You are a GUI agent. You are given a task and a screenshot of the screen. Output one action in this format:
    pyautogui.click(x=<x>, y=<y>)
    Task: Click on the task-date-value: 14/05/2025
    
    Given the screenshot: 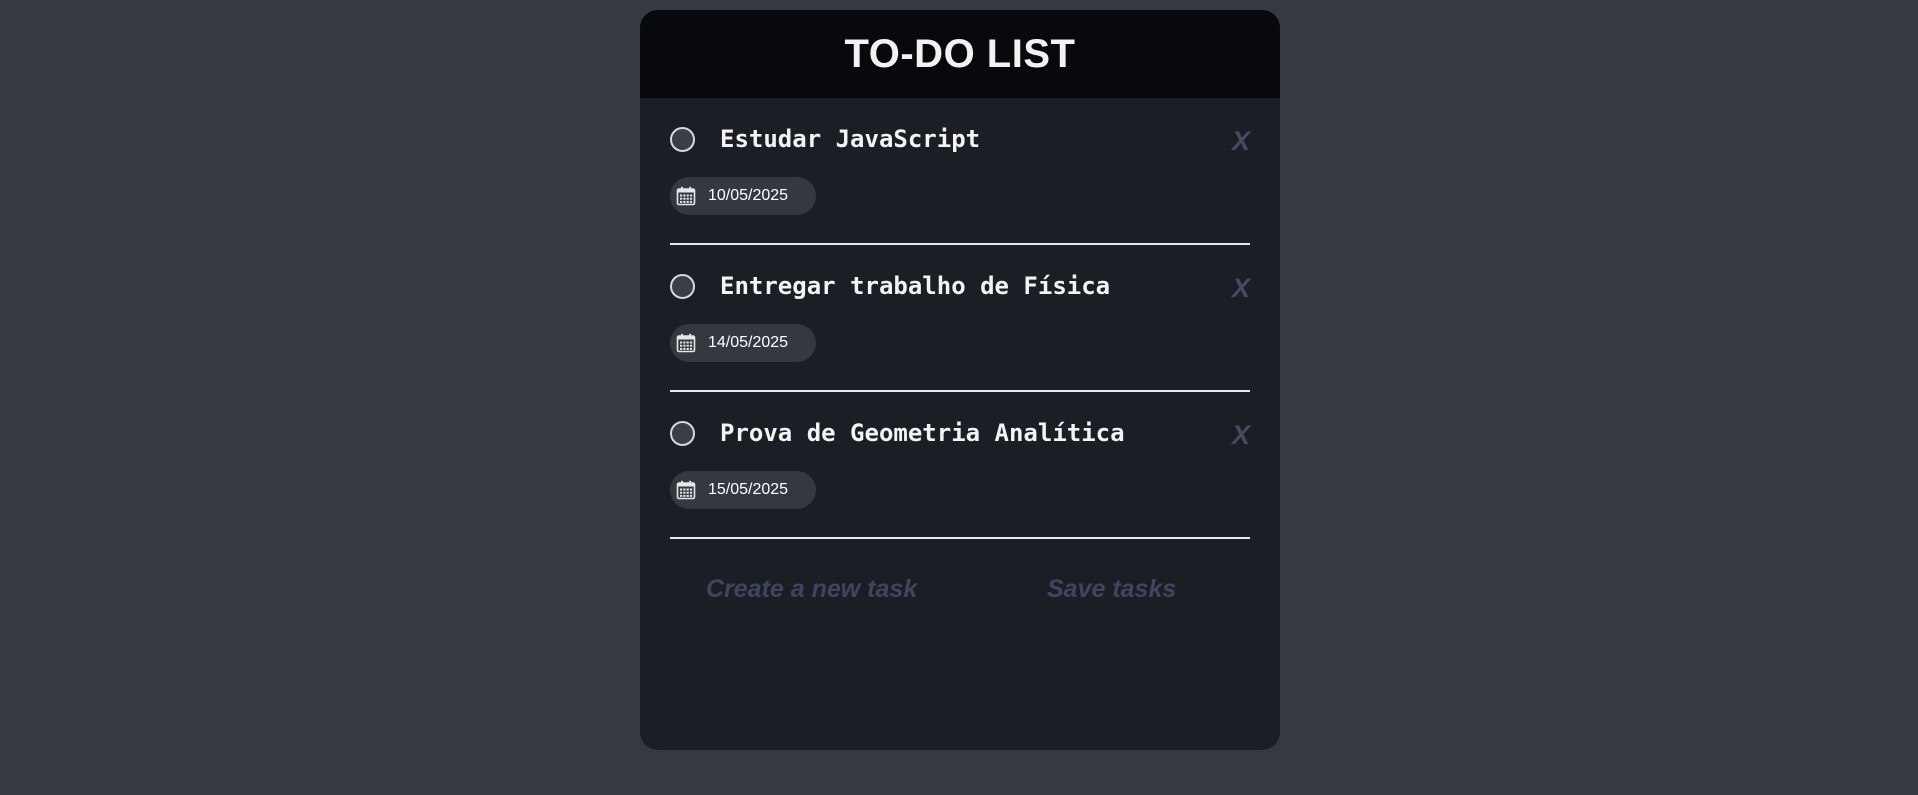 What is the action you would take?
    pyautogui.click(x=748, y=343)
    